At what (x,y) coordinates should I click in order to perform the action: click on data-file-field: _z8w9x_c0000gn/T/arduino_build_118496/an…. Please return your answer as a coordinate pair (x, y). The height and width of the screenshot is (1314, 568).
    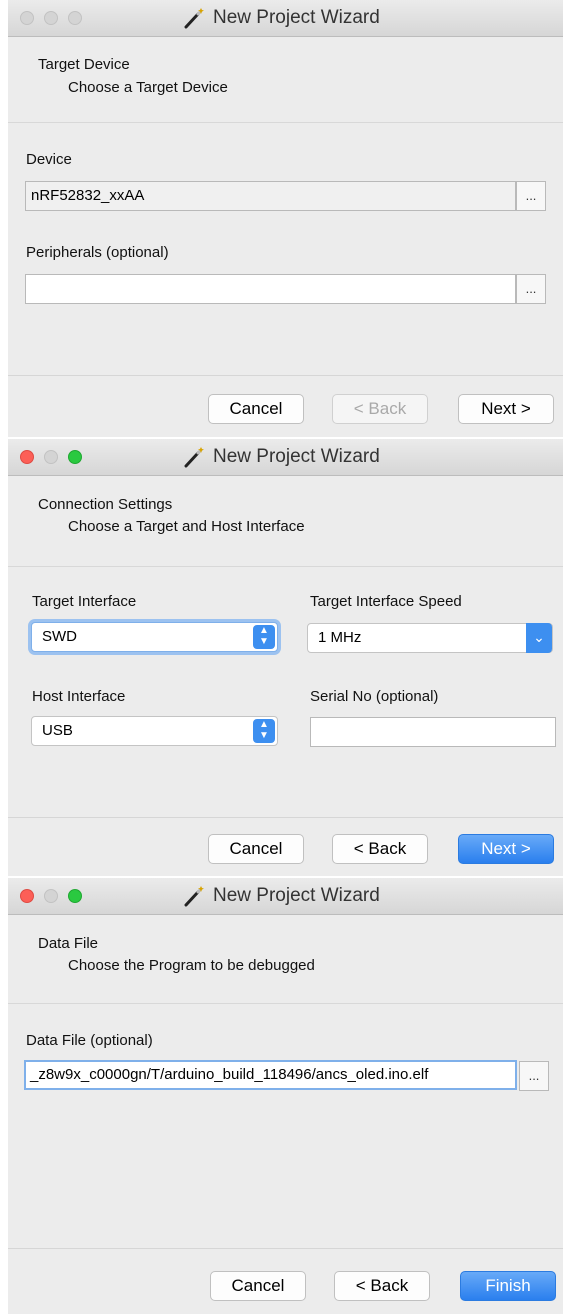
    Looking at the image, I should click on (270, 1075).